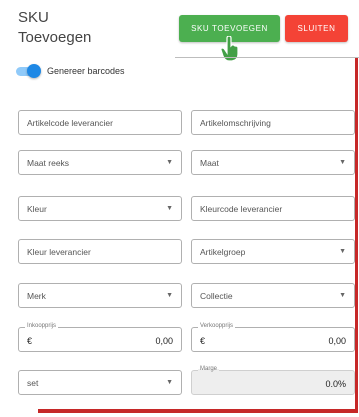  What do you see at coordinates (100, 162) in the screenshot?
I see `maat-reeks-select: Maat reeks ▼` at bounding box center [100, 162].